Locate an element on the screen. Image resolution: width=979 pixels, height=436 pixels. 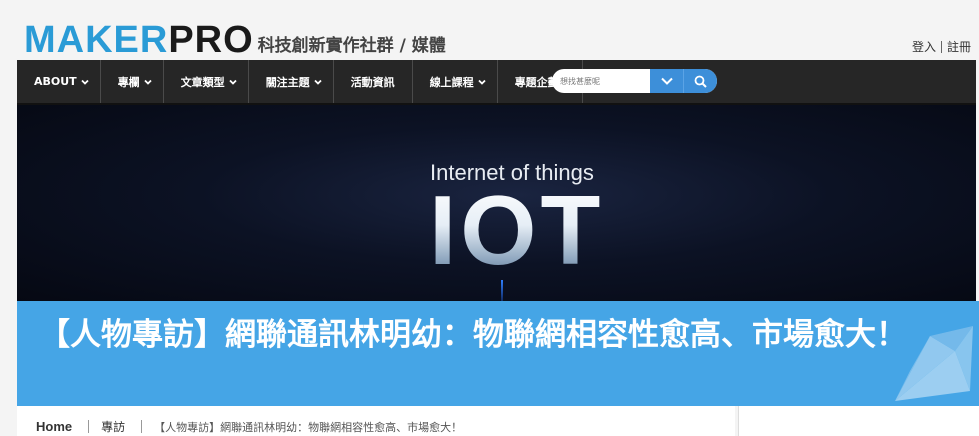
nav-item-online-courses: 線上課程 is located at coordinates (455, 81).